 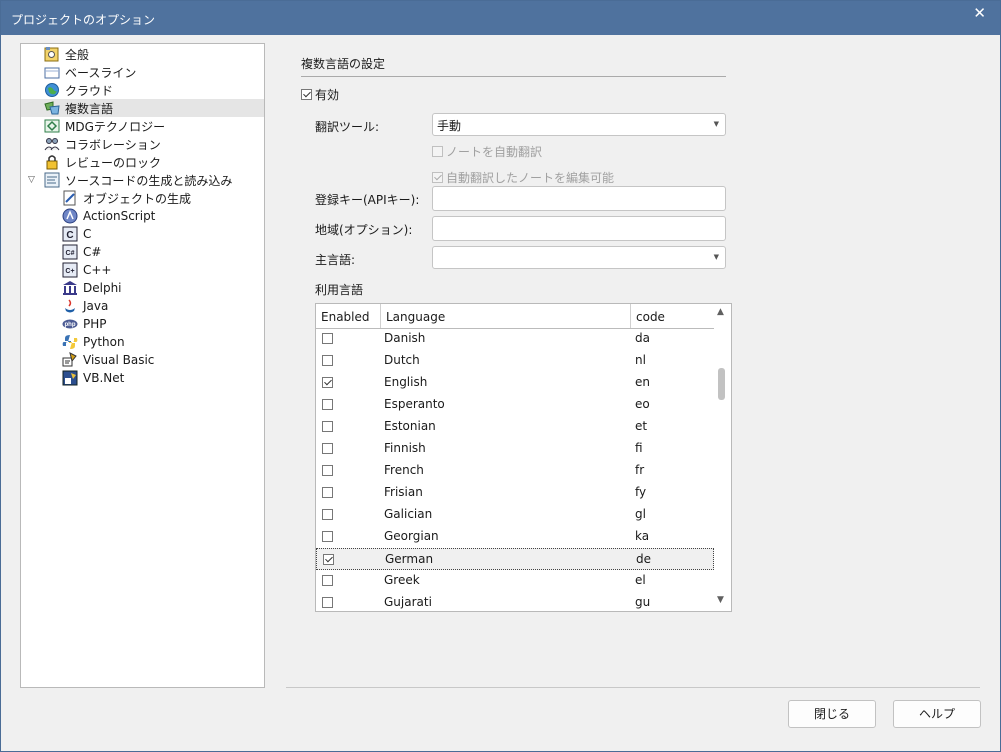 I want to click on tree-item-python: Python, so click(x=142, y=342).